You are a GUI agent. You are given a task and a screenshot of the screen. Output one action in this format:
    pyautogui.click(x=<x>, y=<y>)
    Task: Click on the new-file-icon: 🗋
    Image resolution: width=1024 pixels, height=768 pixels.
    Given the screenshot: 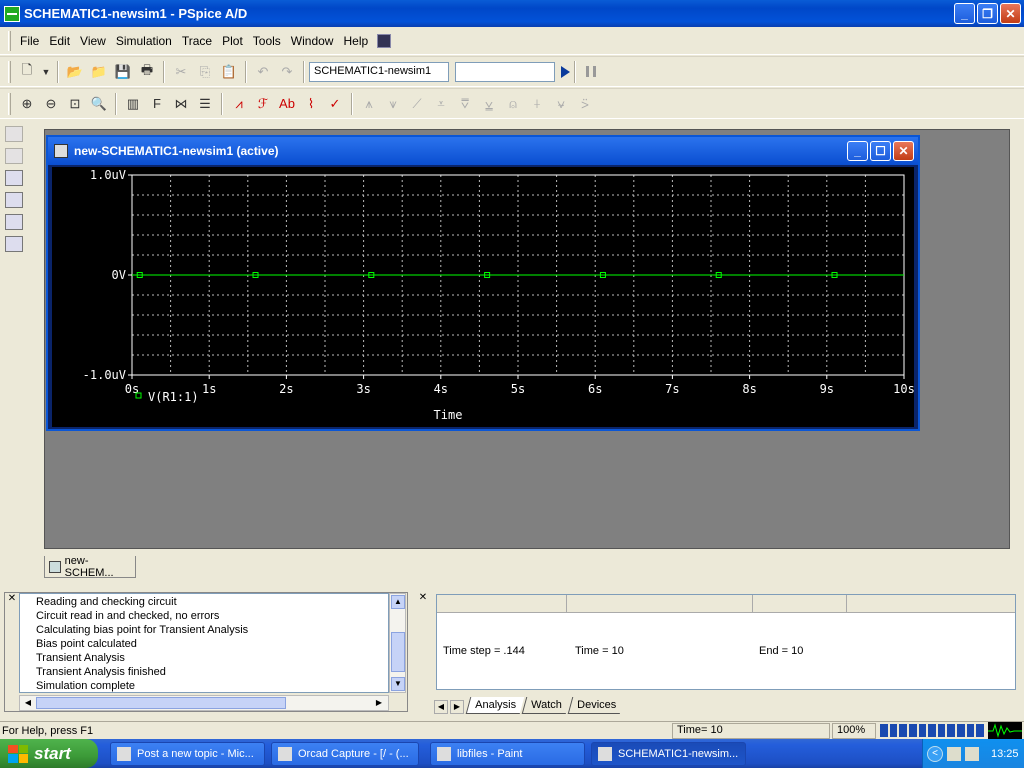 What is the action you would take?
    pyautogui.click(x=27, y=72)
    